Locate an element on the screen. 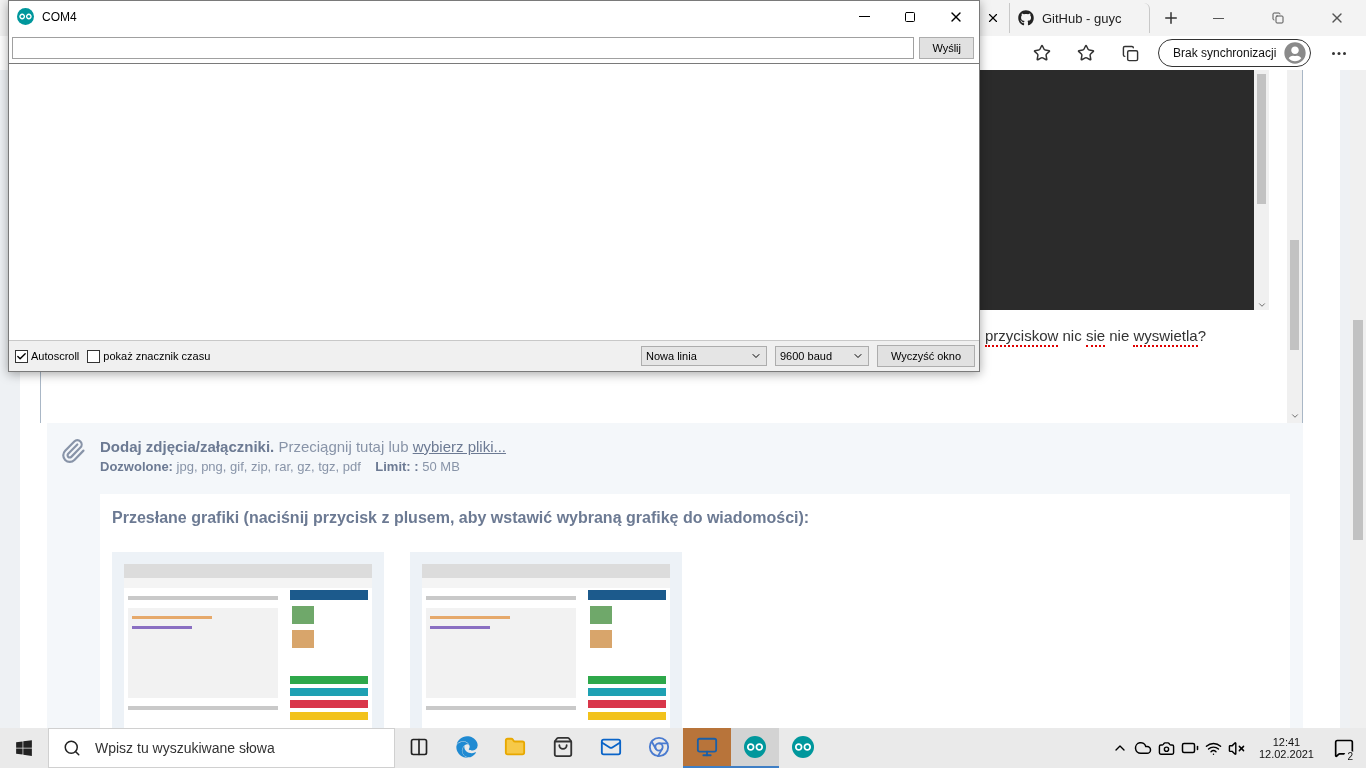 Image resolution: width=1366 pixels, height=768 pixels. edge-icon is located at coordinates (467, 747).